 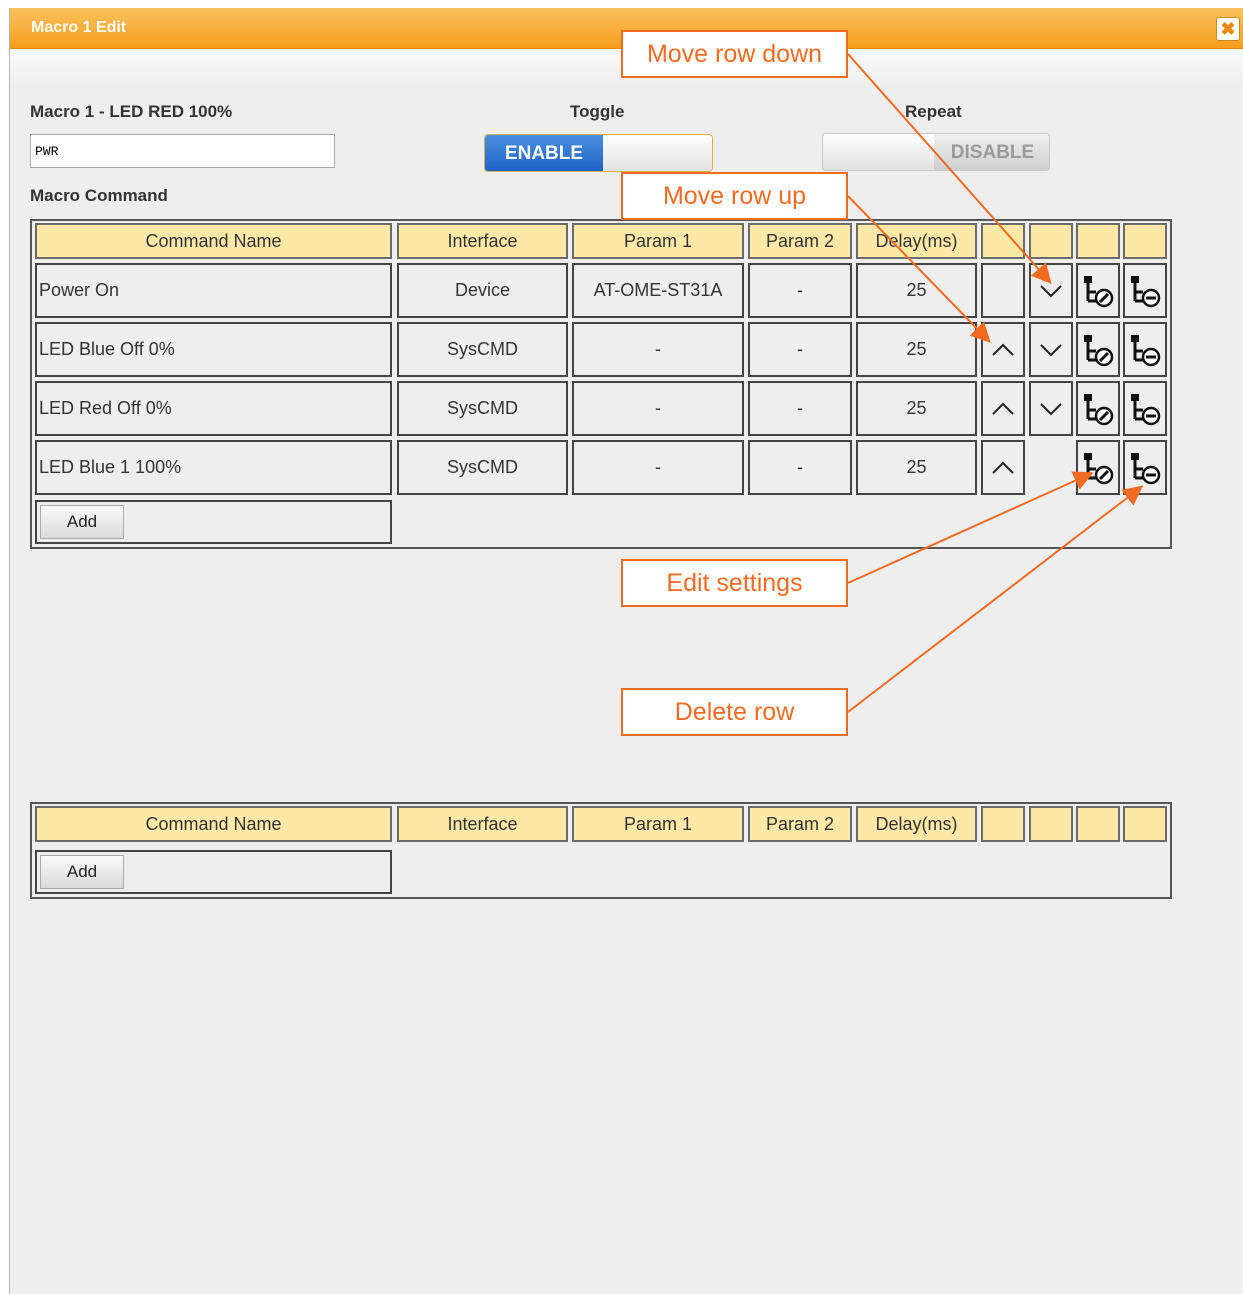 What do you see at coordinates (734, 54) in the screenshot?
I see `callout-move-row-down: Move row down` at bounding box center [734, 54].